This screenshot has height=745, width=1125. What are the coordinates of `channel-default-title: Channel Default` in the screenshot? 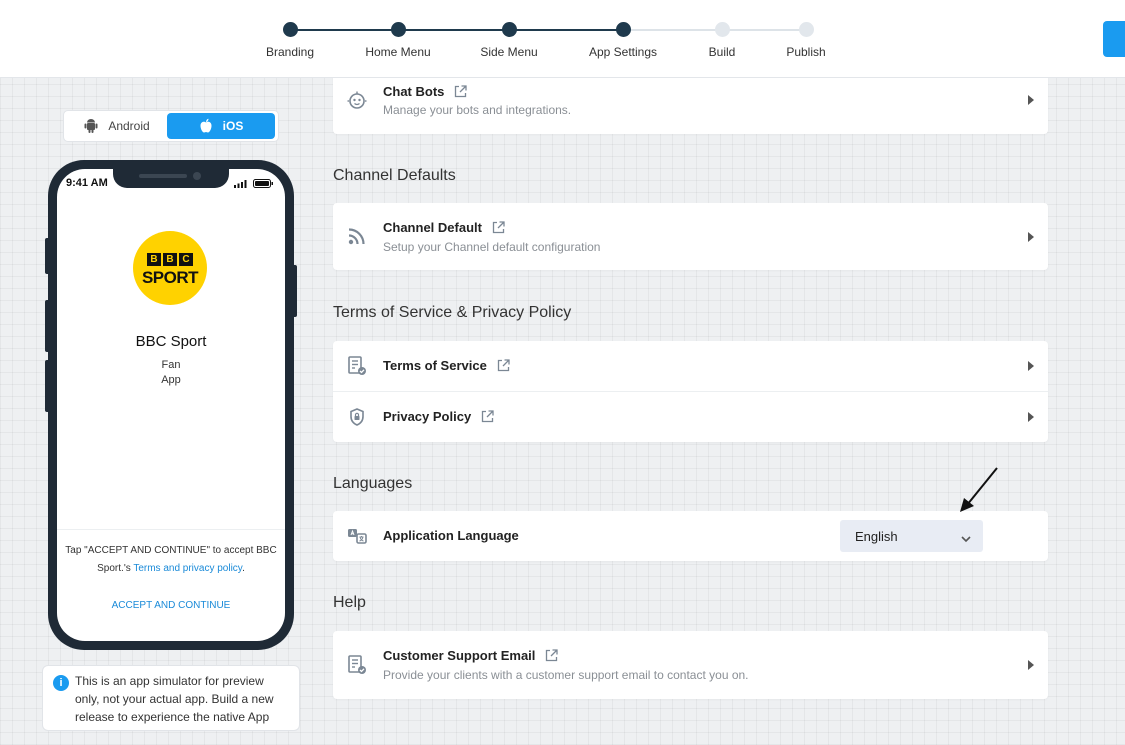 It's located at (444, 227).